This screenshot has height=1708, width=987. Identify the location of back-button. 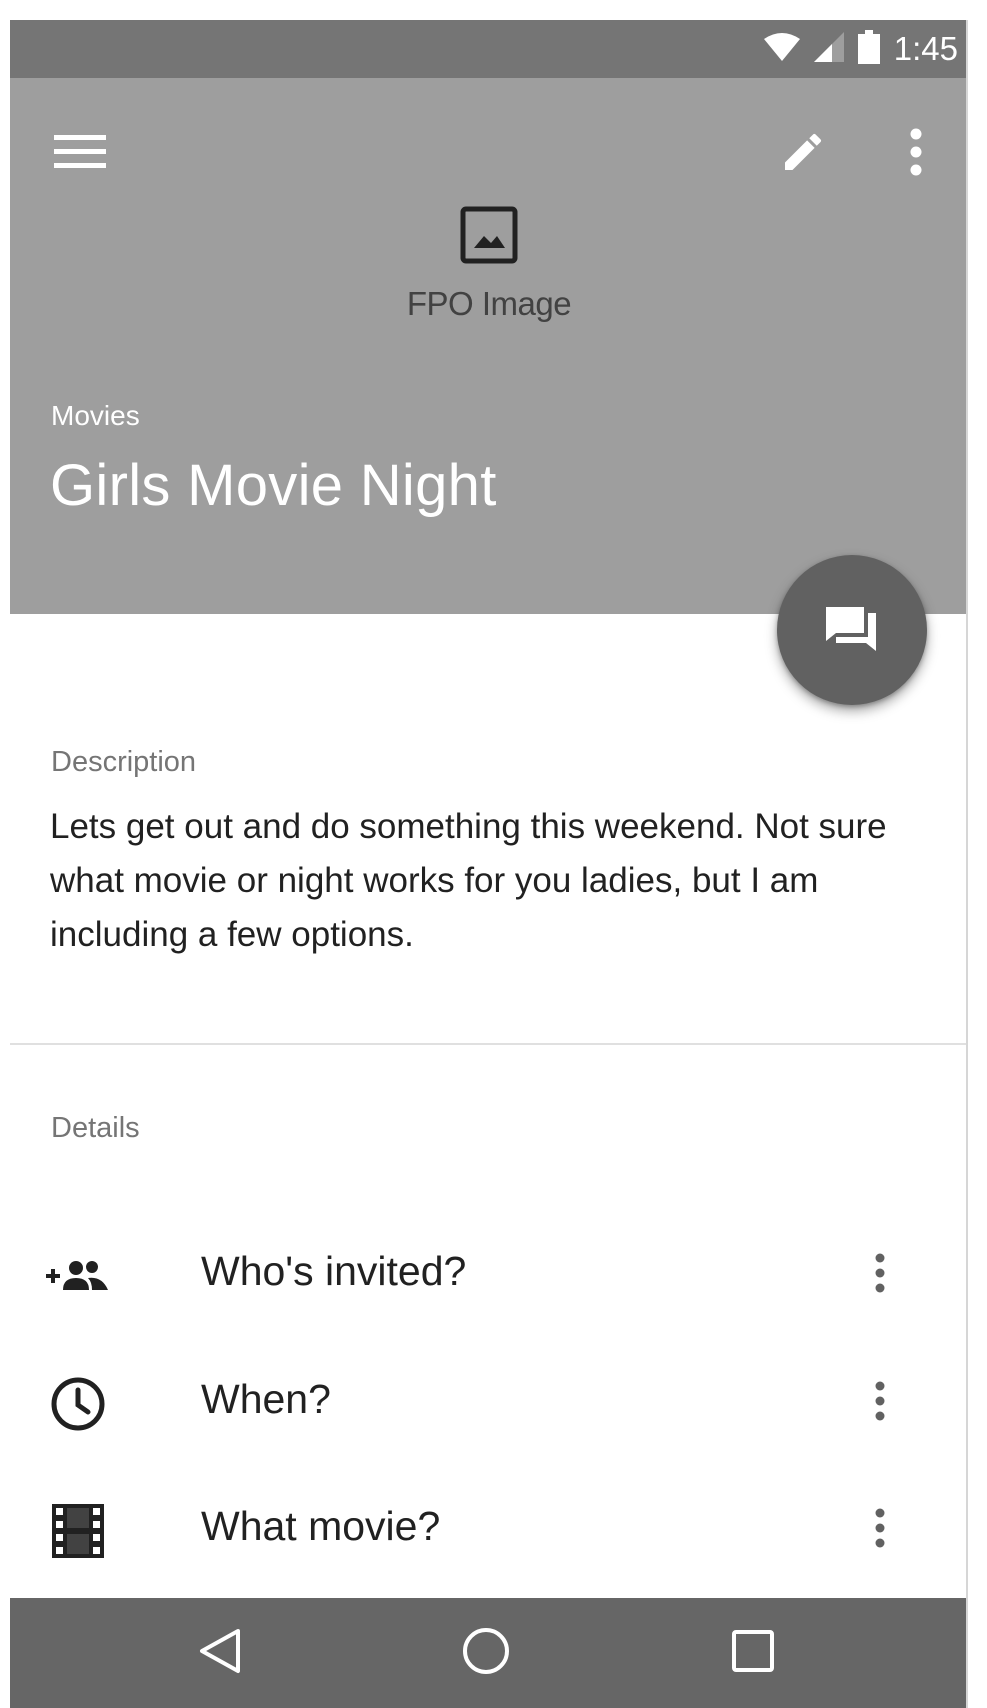
(220, 1653).